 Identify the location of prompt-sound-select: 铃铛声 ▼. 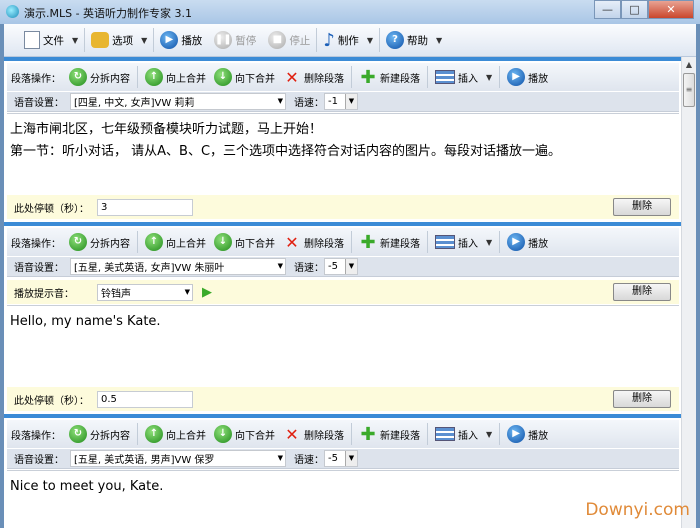
(145, 292).